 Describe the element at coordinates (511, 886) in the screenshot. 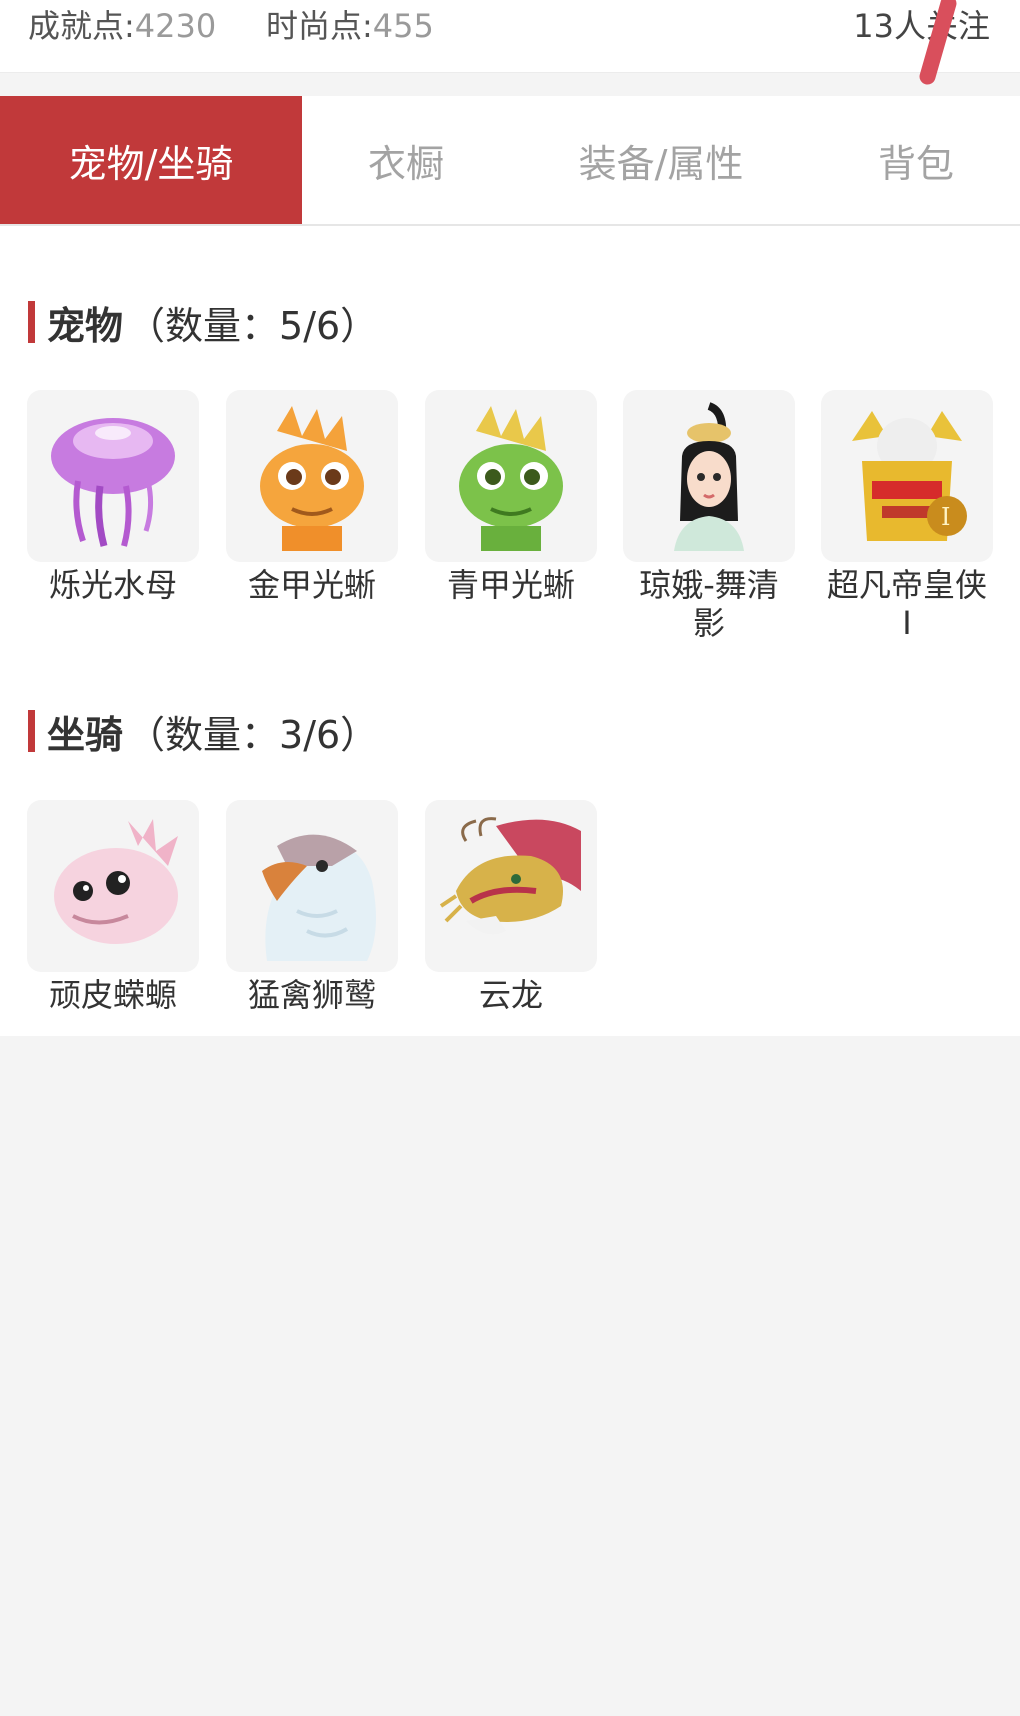

I see `cloud-dragon-icon` at that location.